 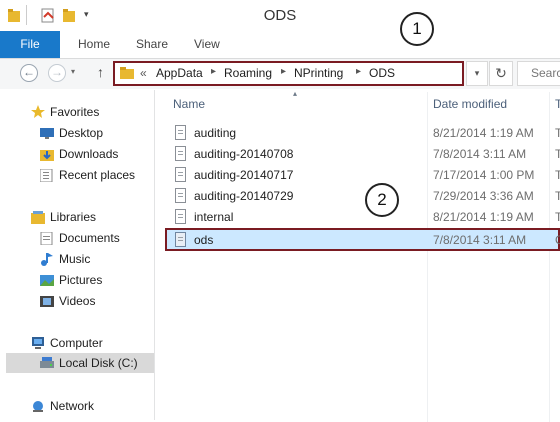 What do you see at coordinates (180, 239) in the screenshot?
I see `database-file-icon` at bounding box center [180, 239].